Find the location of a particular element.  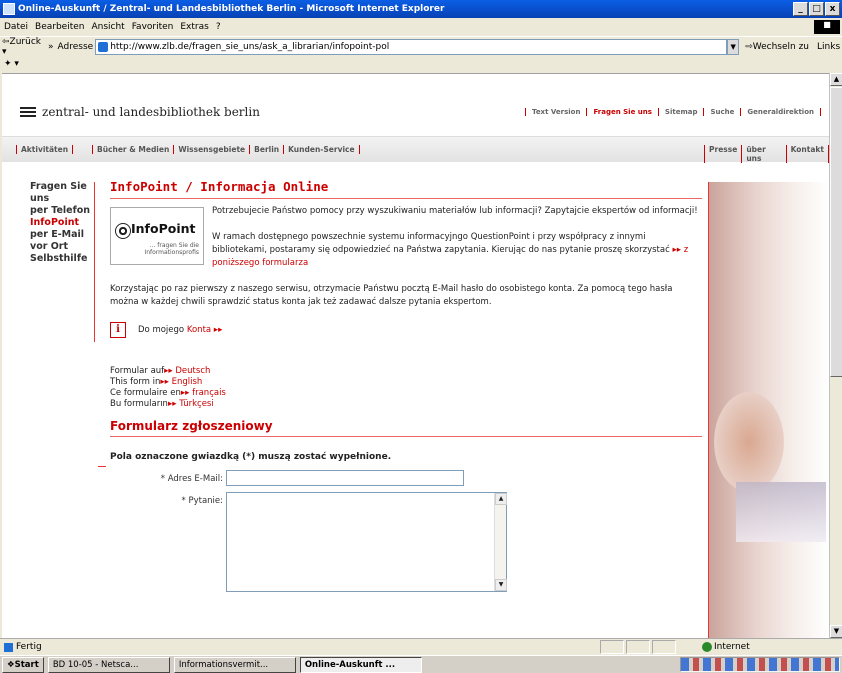

leftnav-per-telefon: per Telefon is located at coordinates (62, 211).